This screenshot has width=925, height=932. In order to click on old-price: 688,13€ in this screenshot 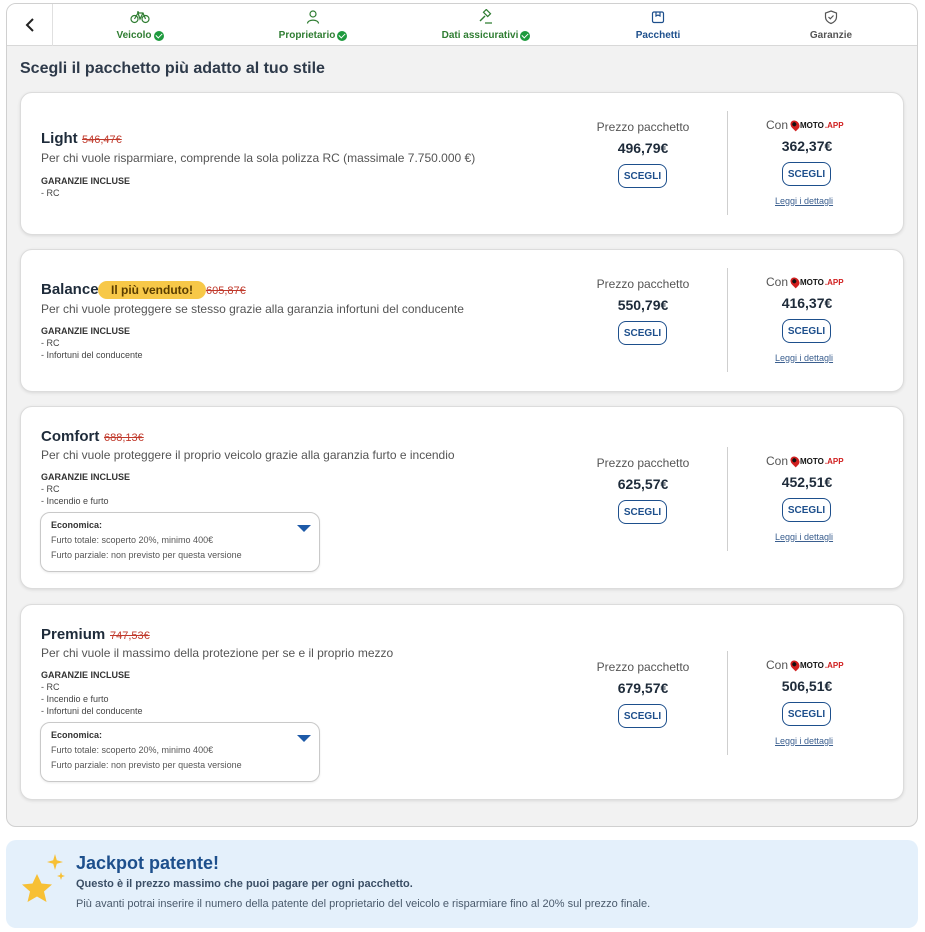, I will do `click(124, 438)`.